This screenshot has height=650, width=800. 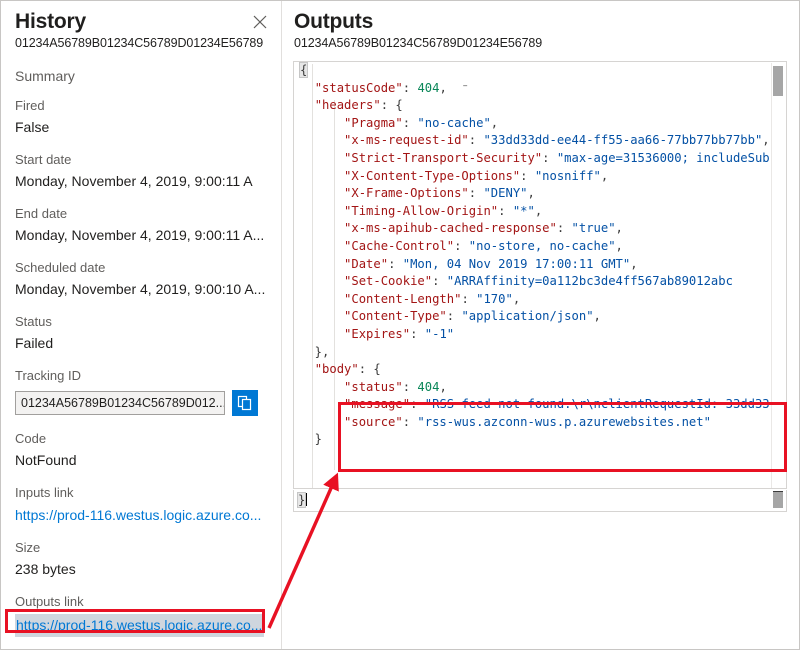 I want to click on copy-icon, so click(x=245, y=403).